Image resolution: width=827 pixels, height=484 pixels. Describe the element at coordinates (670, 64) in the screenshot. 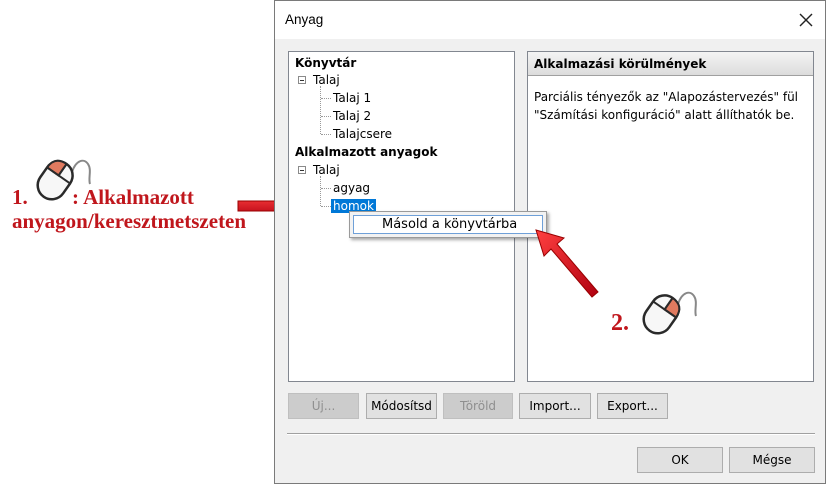

I see `info-header: Alkalmazási körülmények` at that location.